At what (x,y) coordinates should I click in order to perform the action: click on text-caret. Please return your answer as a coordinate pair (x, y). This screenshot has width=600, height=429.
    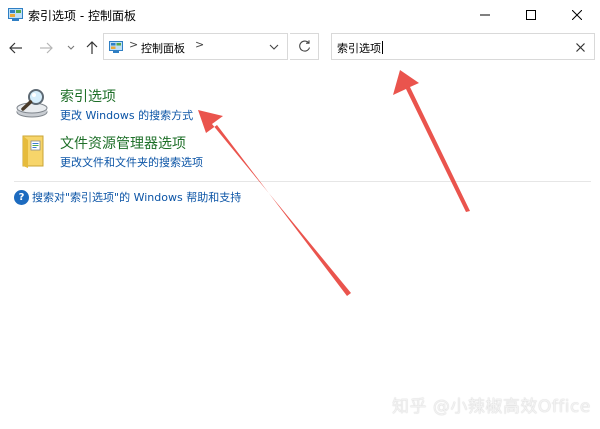
    Looking at the image, I should click on (382, 47).